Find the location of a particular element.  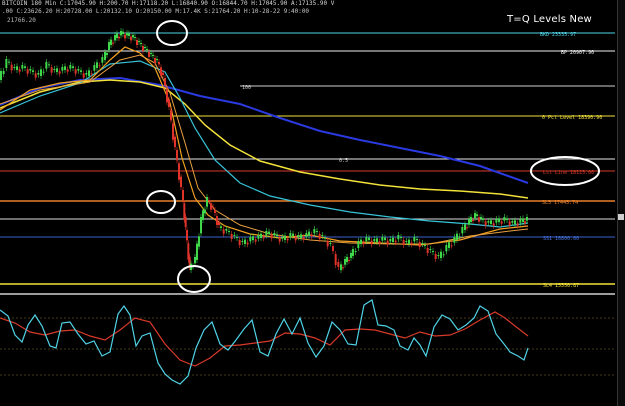

scrollbar-thumb is located at coordinates (621, 217).